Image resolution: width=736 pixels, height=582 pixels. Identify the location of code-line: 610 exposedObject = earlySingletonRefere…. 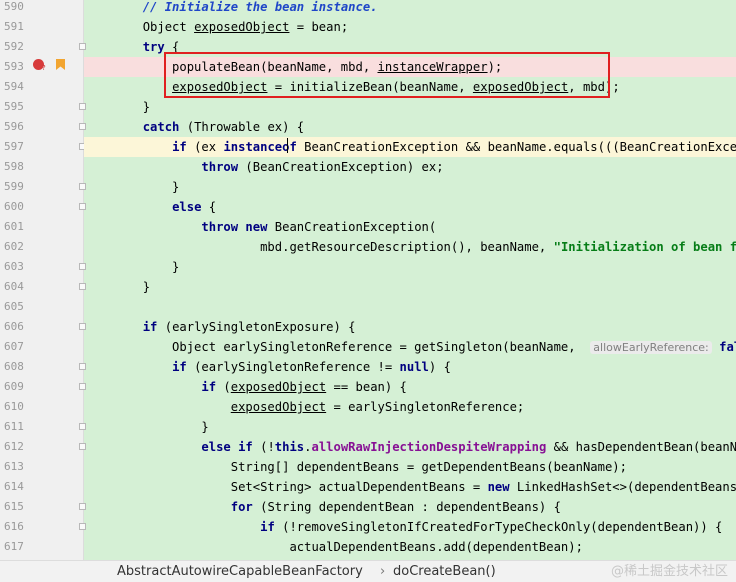
(368, 407).